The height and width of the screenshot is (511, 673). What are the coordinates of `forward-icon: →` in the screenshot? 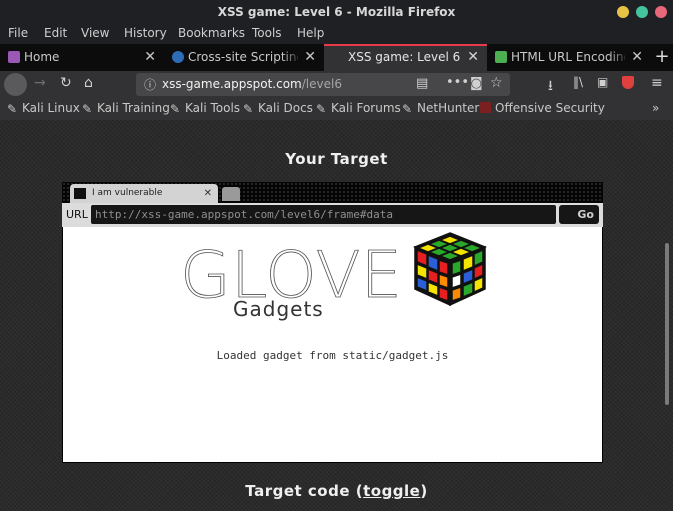 It's located at (40, 83).